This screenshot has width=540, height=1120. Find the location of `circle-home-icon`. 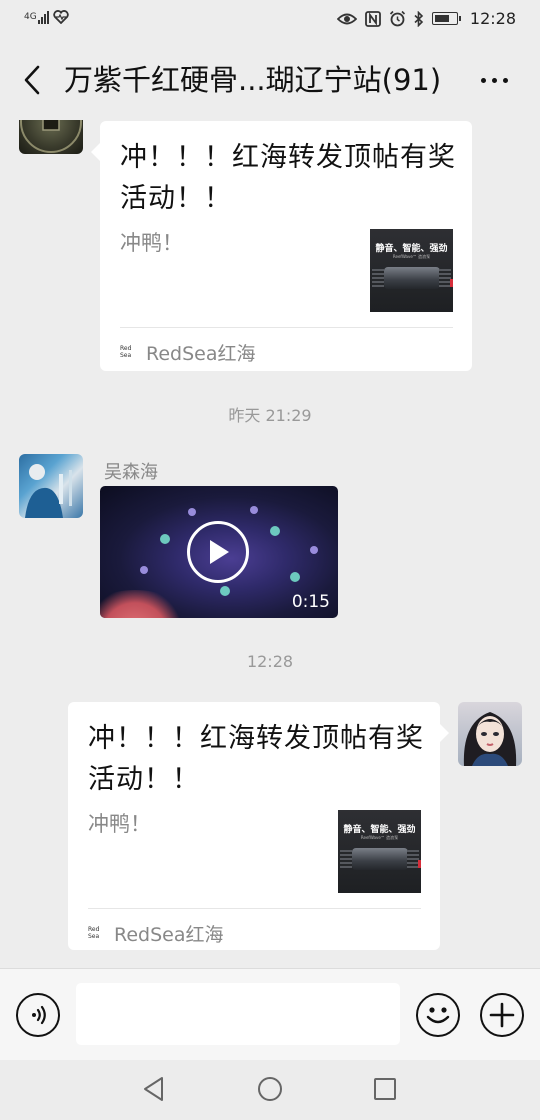

circle-home-icon is located at coordinates (270, 1089).